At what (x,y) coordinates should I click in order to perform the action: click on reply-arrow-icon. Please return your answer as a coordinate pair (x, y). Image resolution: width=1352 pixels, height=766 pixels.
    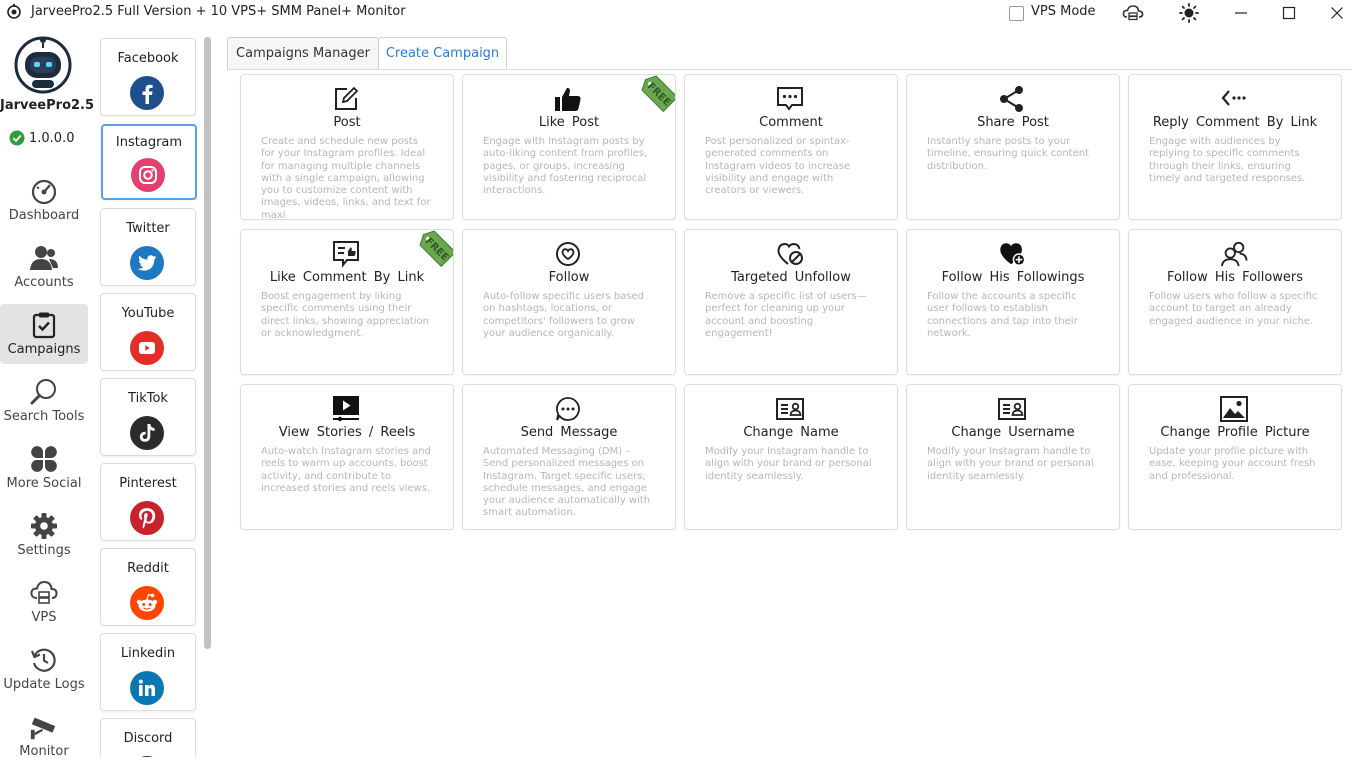
    Looking at the image, I should click on (1234, 99).